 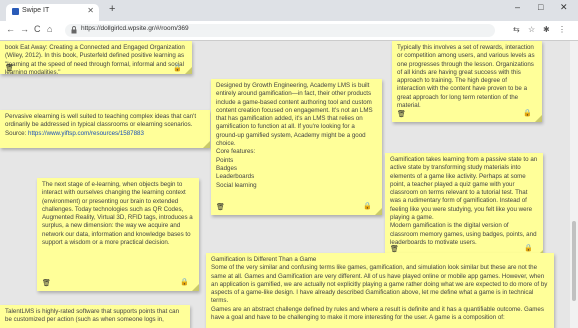 What do you see at coordinates (24, 29) in the screenshot?
I see `forward-button: →` at bounding box center [24, 29].